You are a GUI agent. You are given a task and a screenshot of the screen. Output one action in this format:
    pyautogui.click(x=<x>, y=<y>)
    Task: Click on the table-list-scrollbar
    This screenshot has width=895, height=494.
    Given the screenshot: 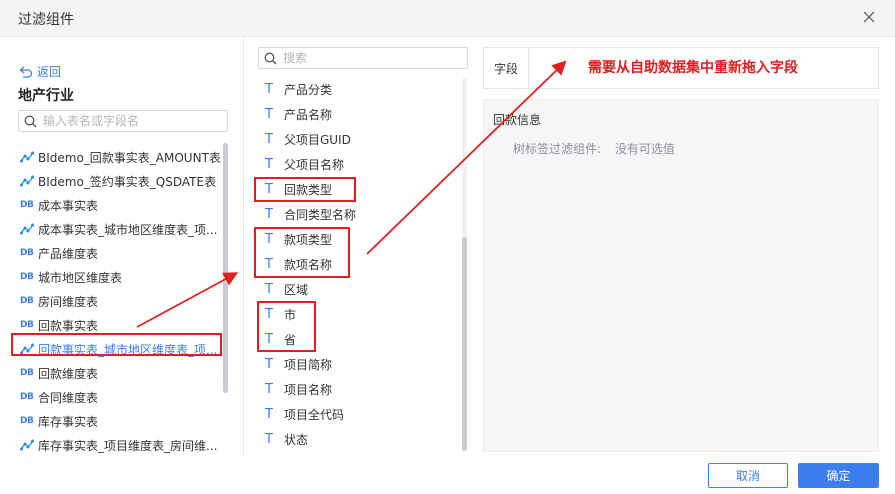 What is the action you would take?
    pyautogui.click(x=225, y=268)
    